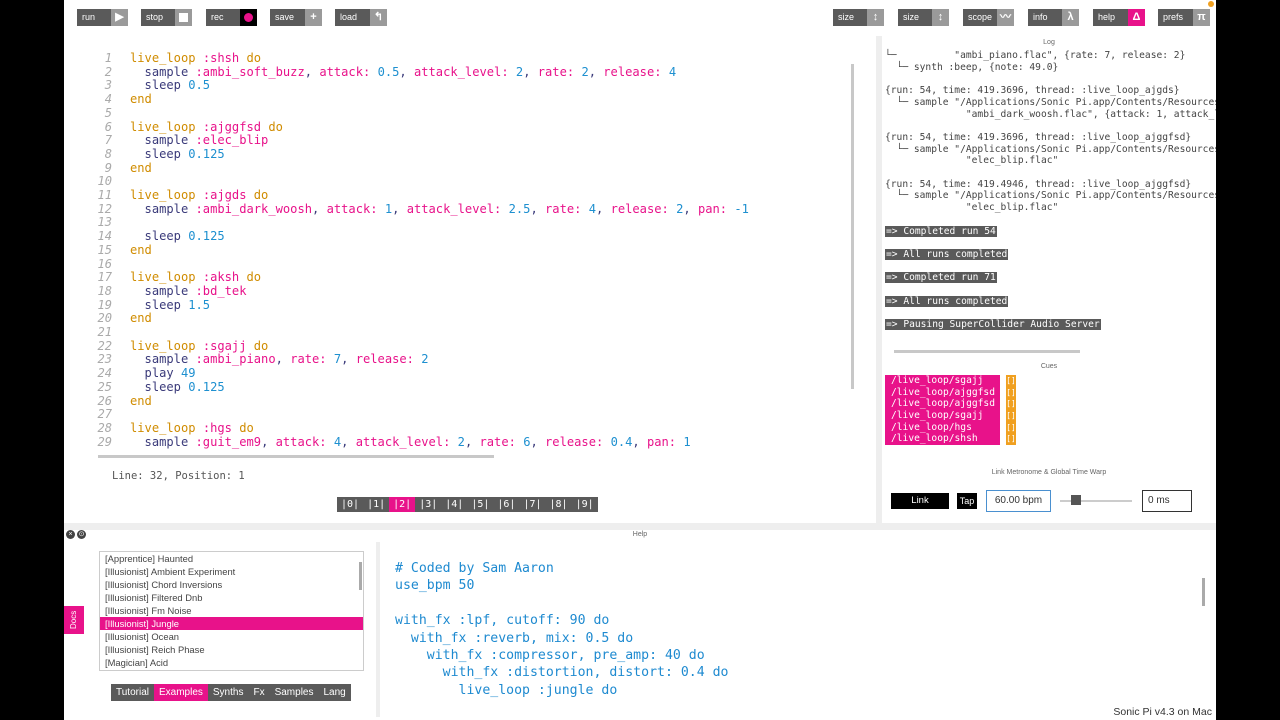  What do you see at coordinates (585, 504) in the screenshot?
I see `buffer-tab-9: |9|` at bounding box center [585, 504].